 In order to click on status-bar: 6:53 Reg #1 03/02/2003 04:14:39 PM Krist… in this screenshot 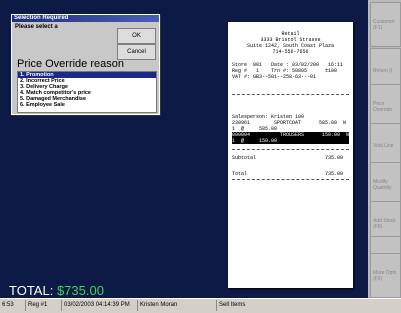, I will do `click(200, 305)`.